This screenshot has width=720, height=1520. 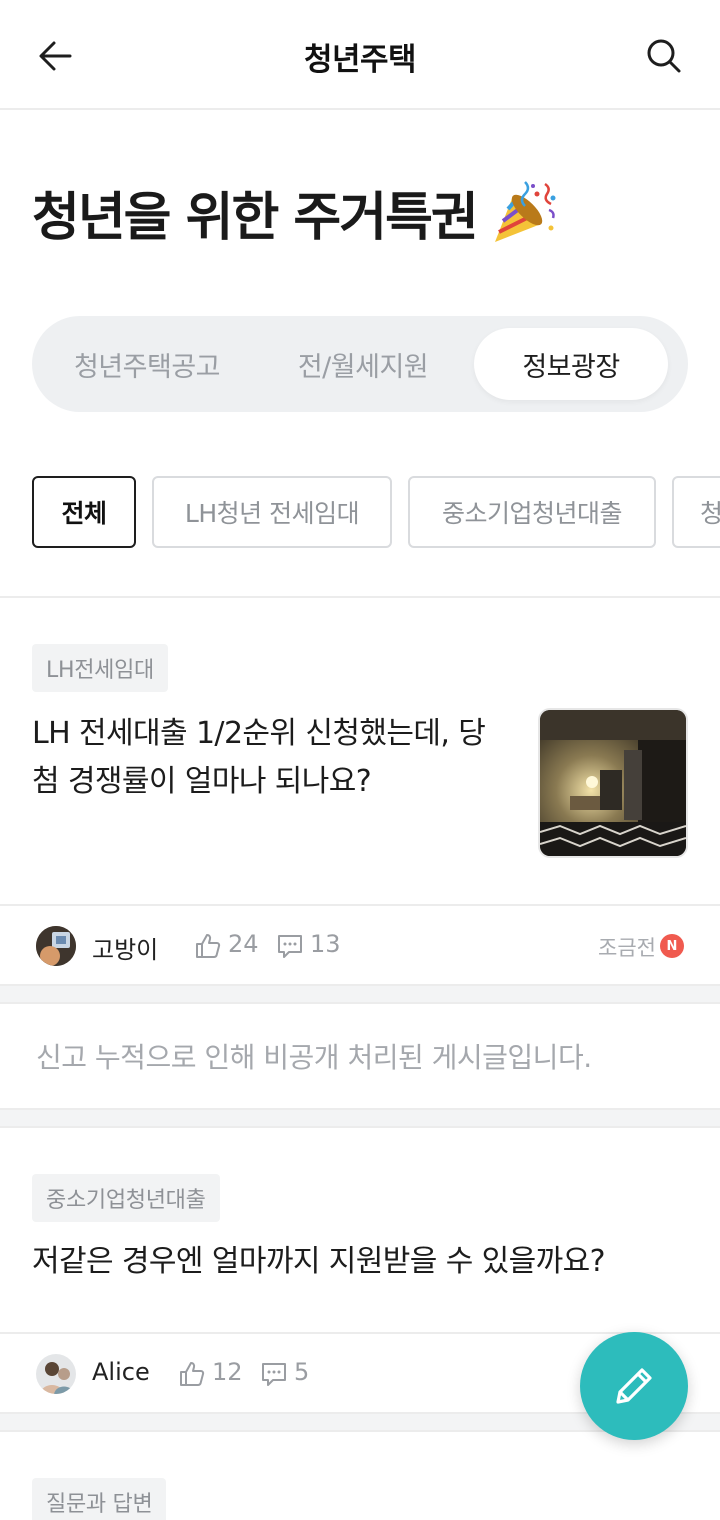 I want to click on post-title: LH 전세대출 1/2순위 신청했는데, 당 첨 경쟁률이 얼마나 되나요?, so click(x=277, y=758).